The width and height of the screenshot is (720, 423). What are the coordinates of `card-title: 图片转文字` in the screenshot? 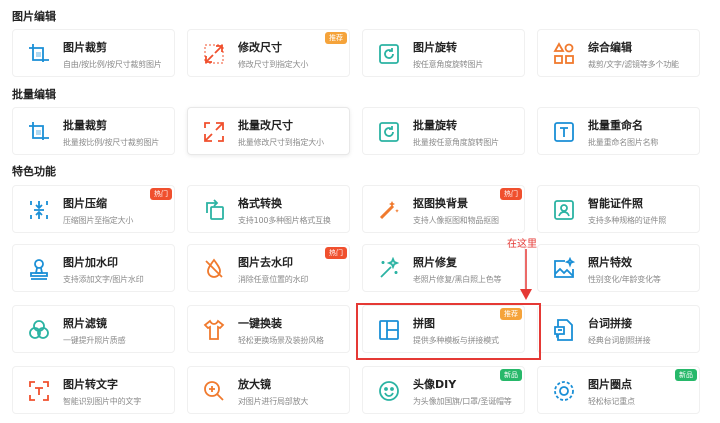 It's located at (90, 384).